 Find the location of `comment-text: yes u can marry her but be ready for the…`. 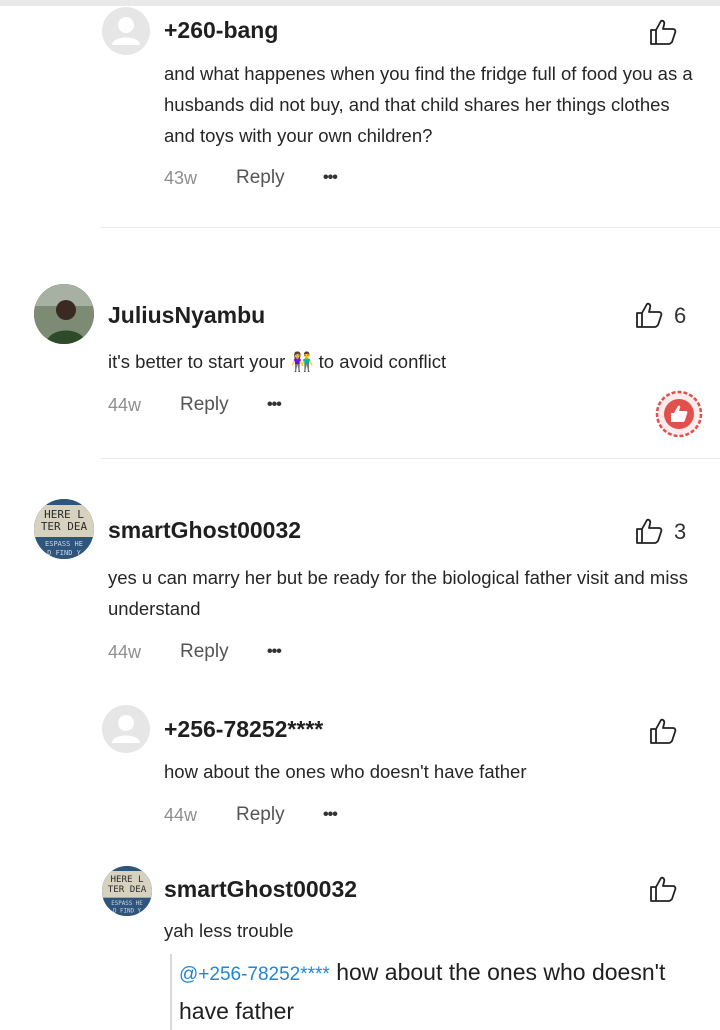

comment-text: yes u can marry her but be ready for the… is located at coordinates (398, 593).